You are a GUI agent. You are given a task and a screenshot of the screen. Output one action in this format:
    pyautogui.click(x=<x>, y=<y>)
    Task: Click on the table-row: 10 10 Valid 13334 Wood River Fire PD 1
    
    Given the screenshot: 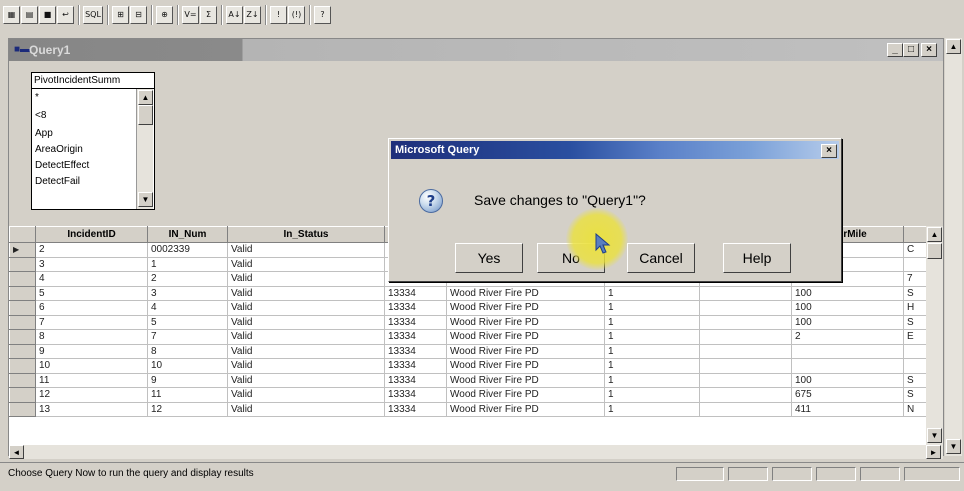 What is the action you would take?
    pyautogui.click(x=471, y=366)
    